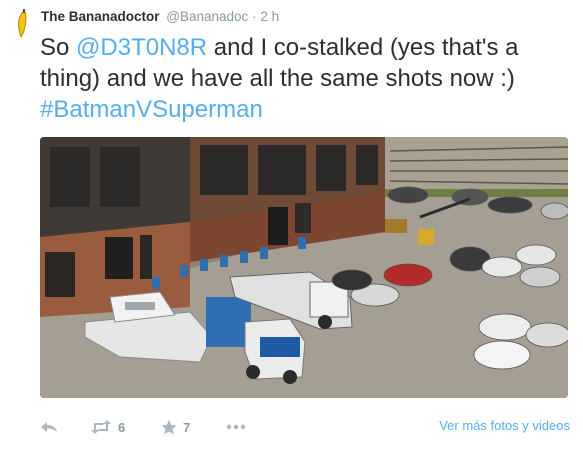 The image size is (583, 449). I want to click on tweet-timestamp: 2 h, so click(269, 16).